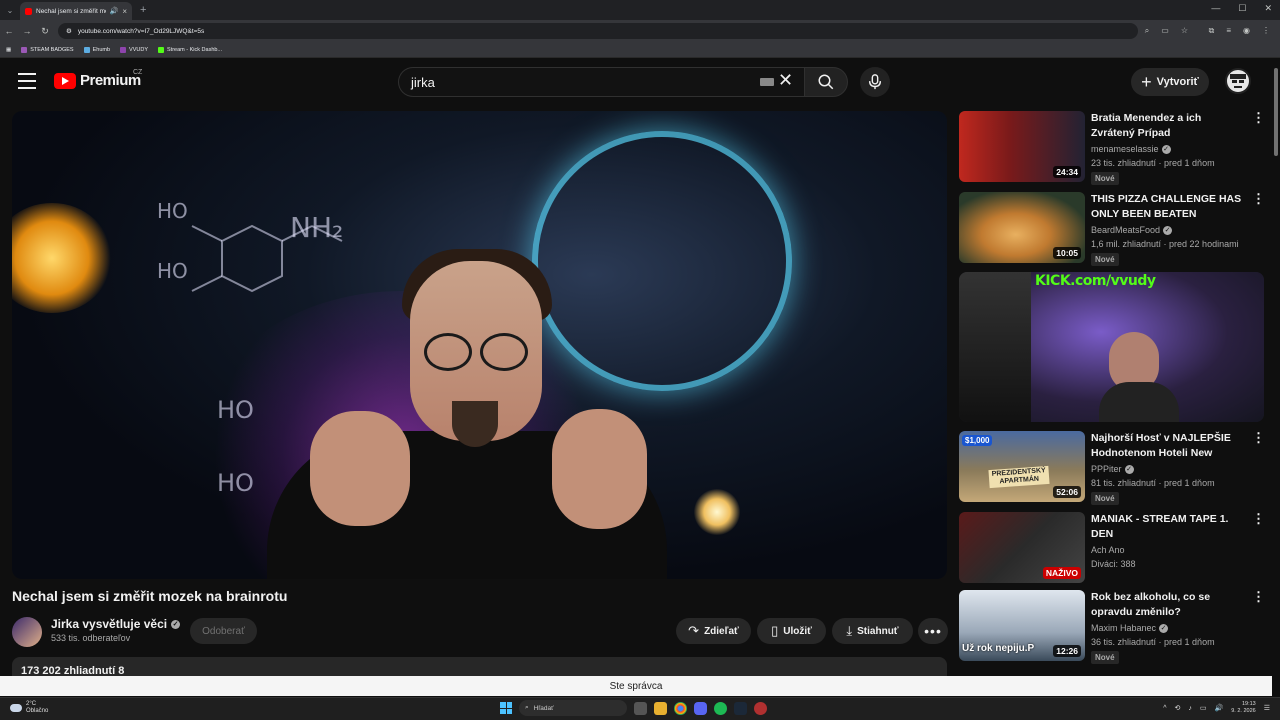 This screenshot has width=1280, height=720. I want to click on keyboard-icon, so click(767, 82).